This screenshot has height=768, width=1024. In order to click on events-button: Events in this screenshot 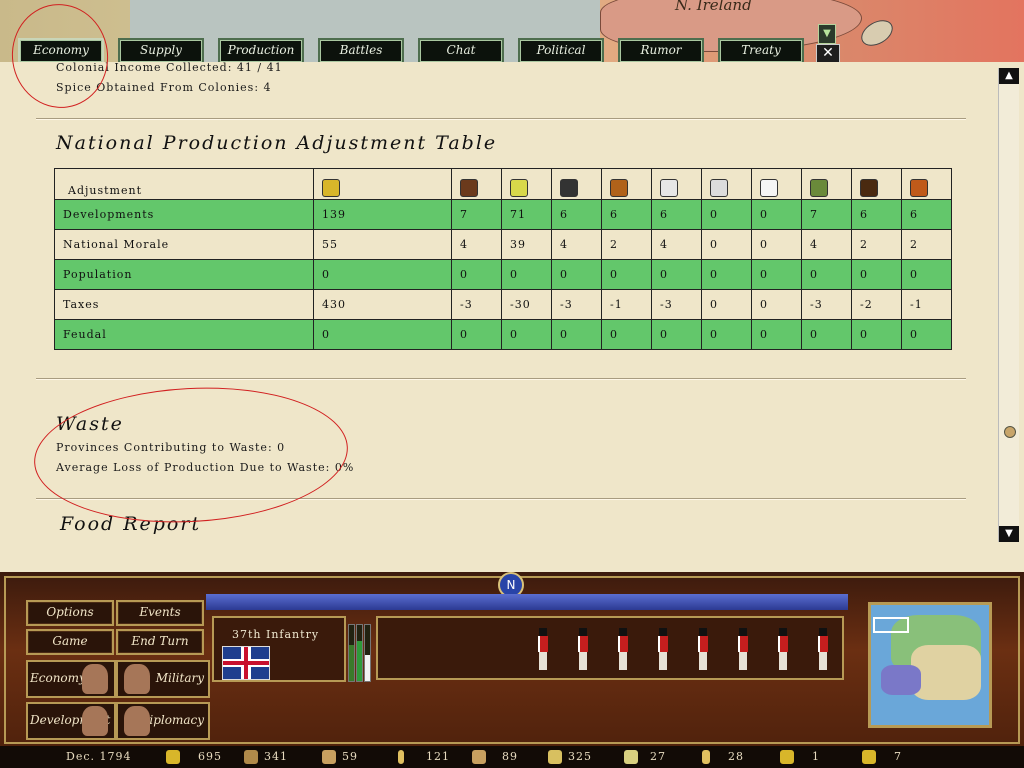, I will do `click(160, 613)`.